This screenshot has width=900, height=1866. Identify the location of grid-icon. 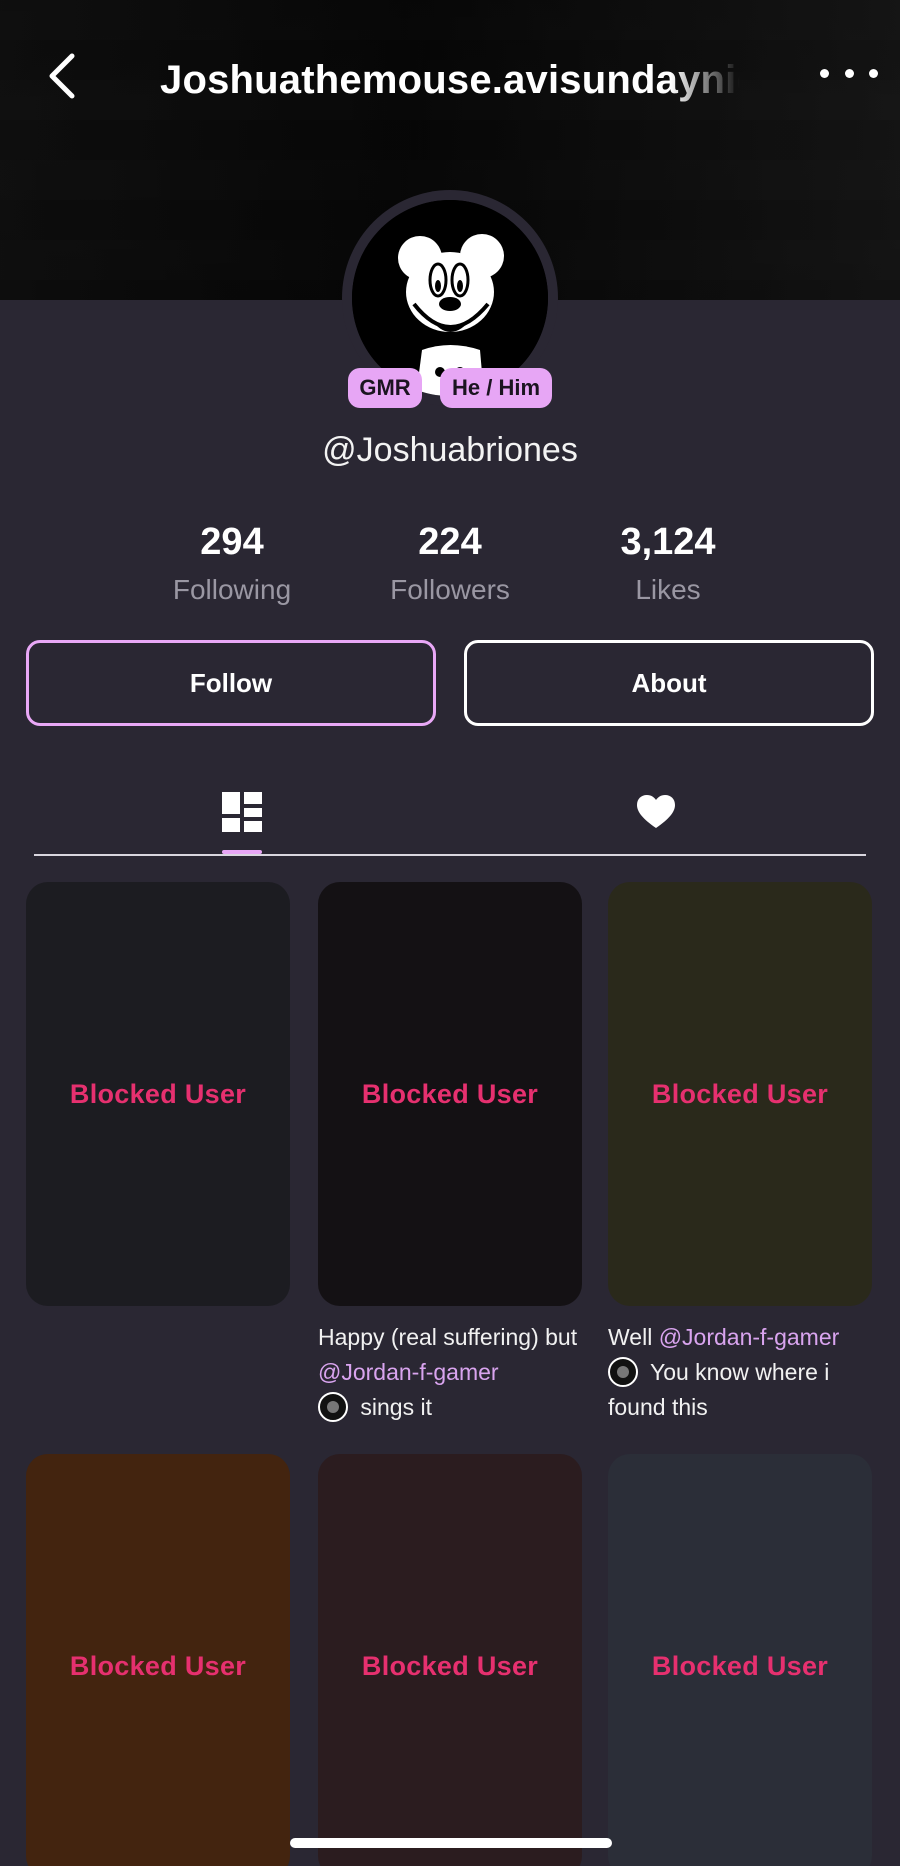
(242, 812).